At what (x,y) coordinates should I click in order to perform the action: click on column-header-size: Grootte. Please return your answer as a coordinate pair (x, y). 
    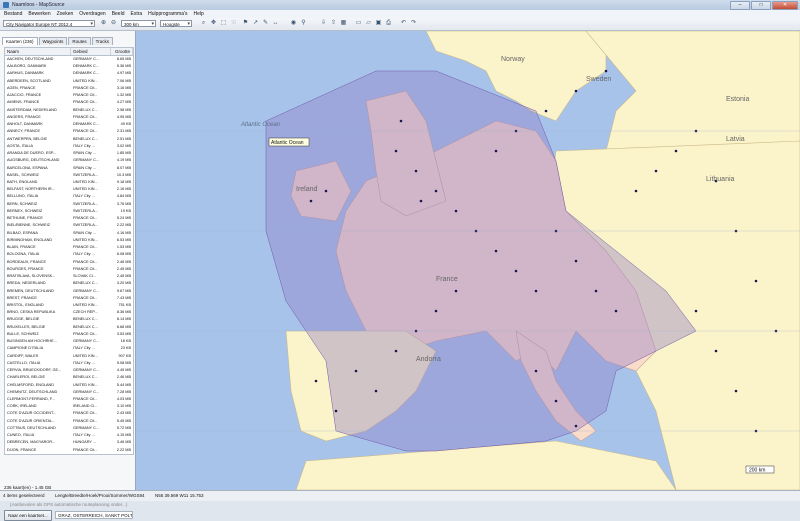
    Looking at the image, I should click on (122, 51).